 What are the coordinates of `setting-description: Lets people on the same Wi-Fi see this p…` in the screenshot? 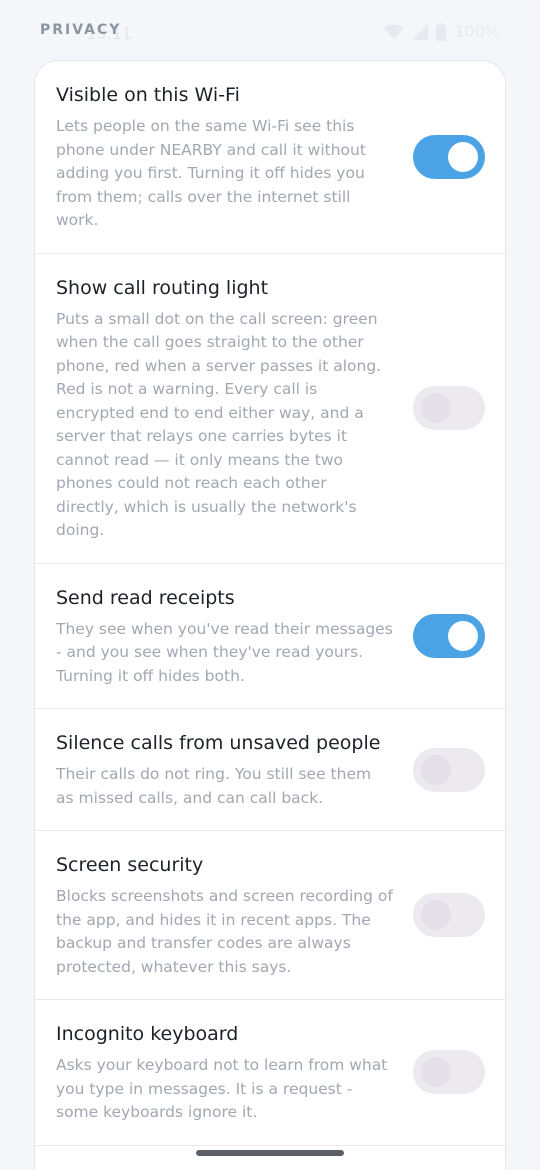 It's located at (211, 173).